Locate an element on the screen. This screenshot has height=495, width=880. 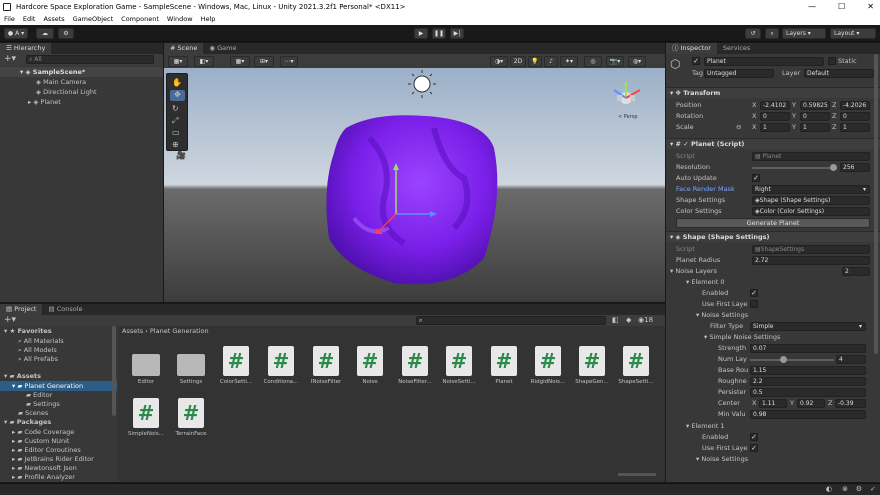
shape-settings-field: ◈Shape (Shape Settings) is located at coordinates (811, 200).